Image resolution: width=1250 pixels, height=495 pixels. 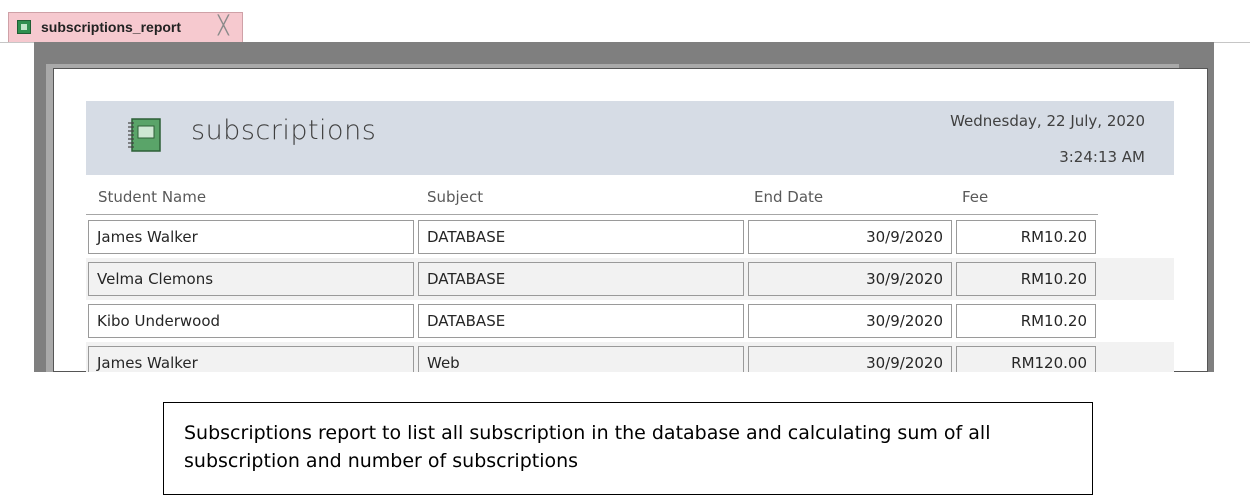 I want to click on report-title: subscriptions, so click(x=284, y=130).